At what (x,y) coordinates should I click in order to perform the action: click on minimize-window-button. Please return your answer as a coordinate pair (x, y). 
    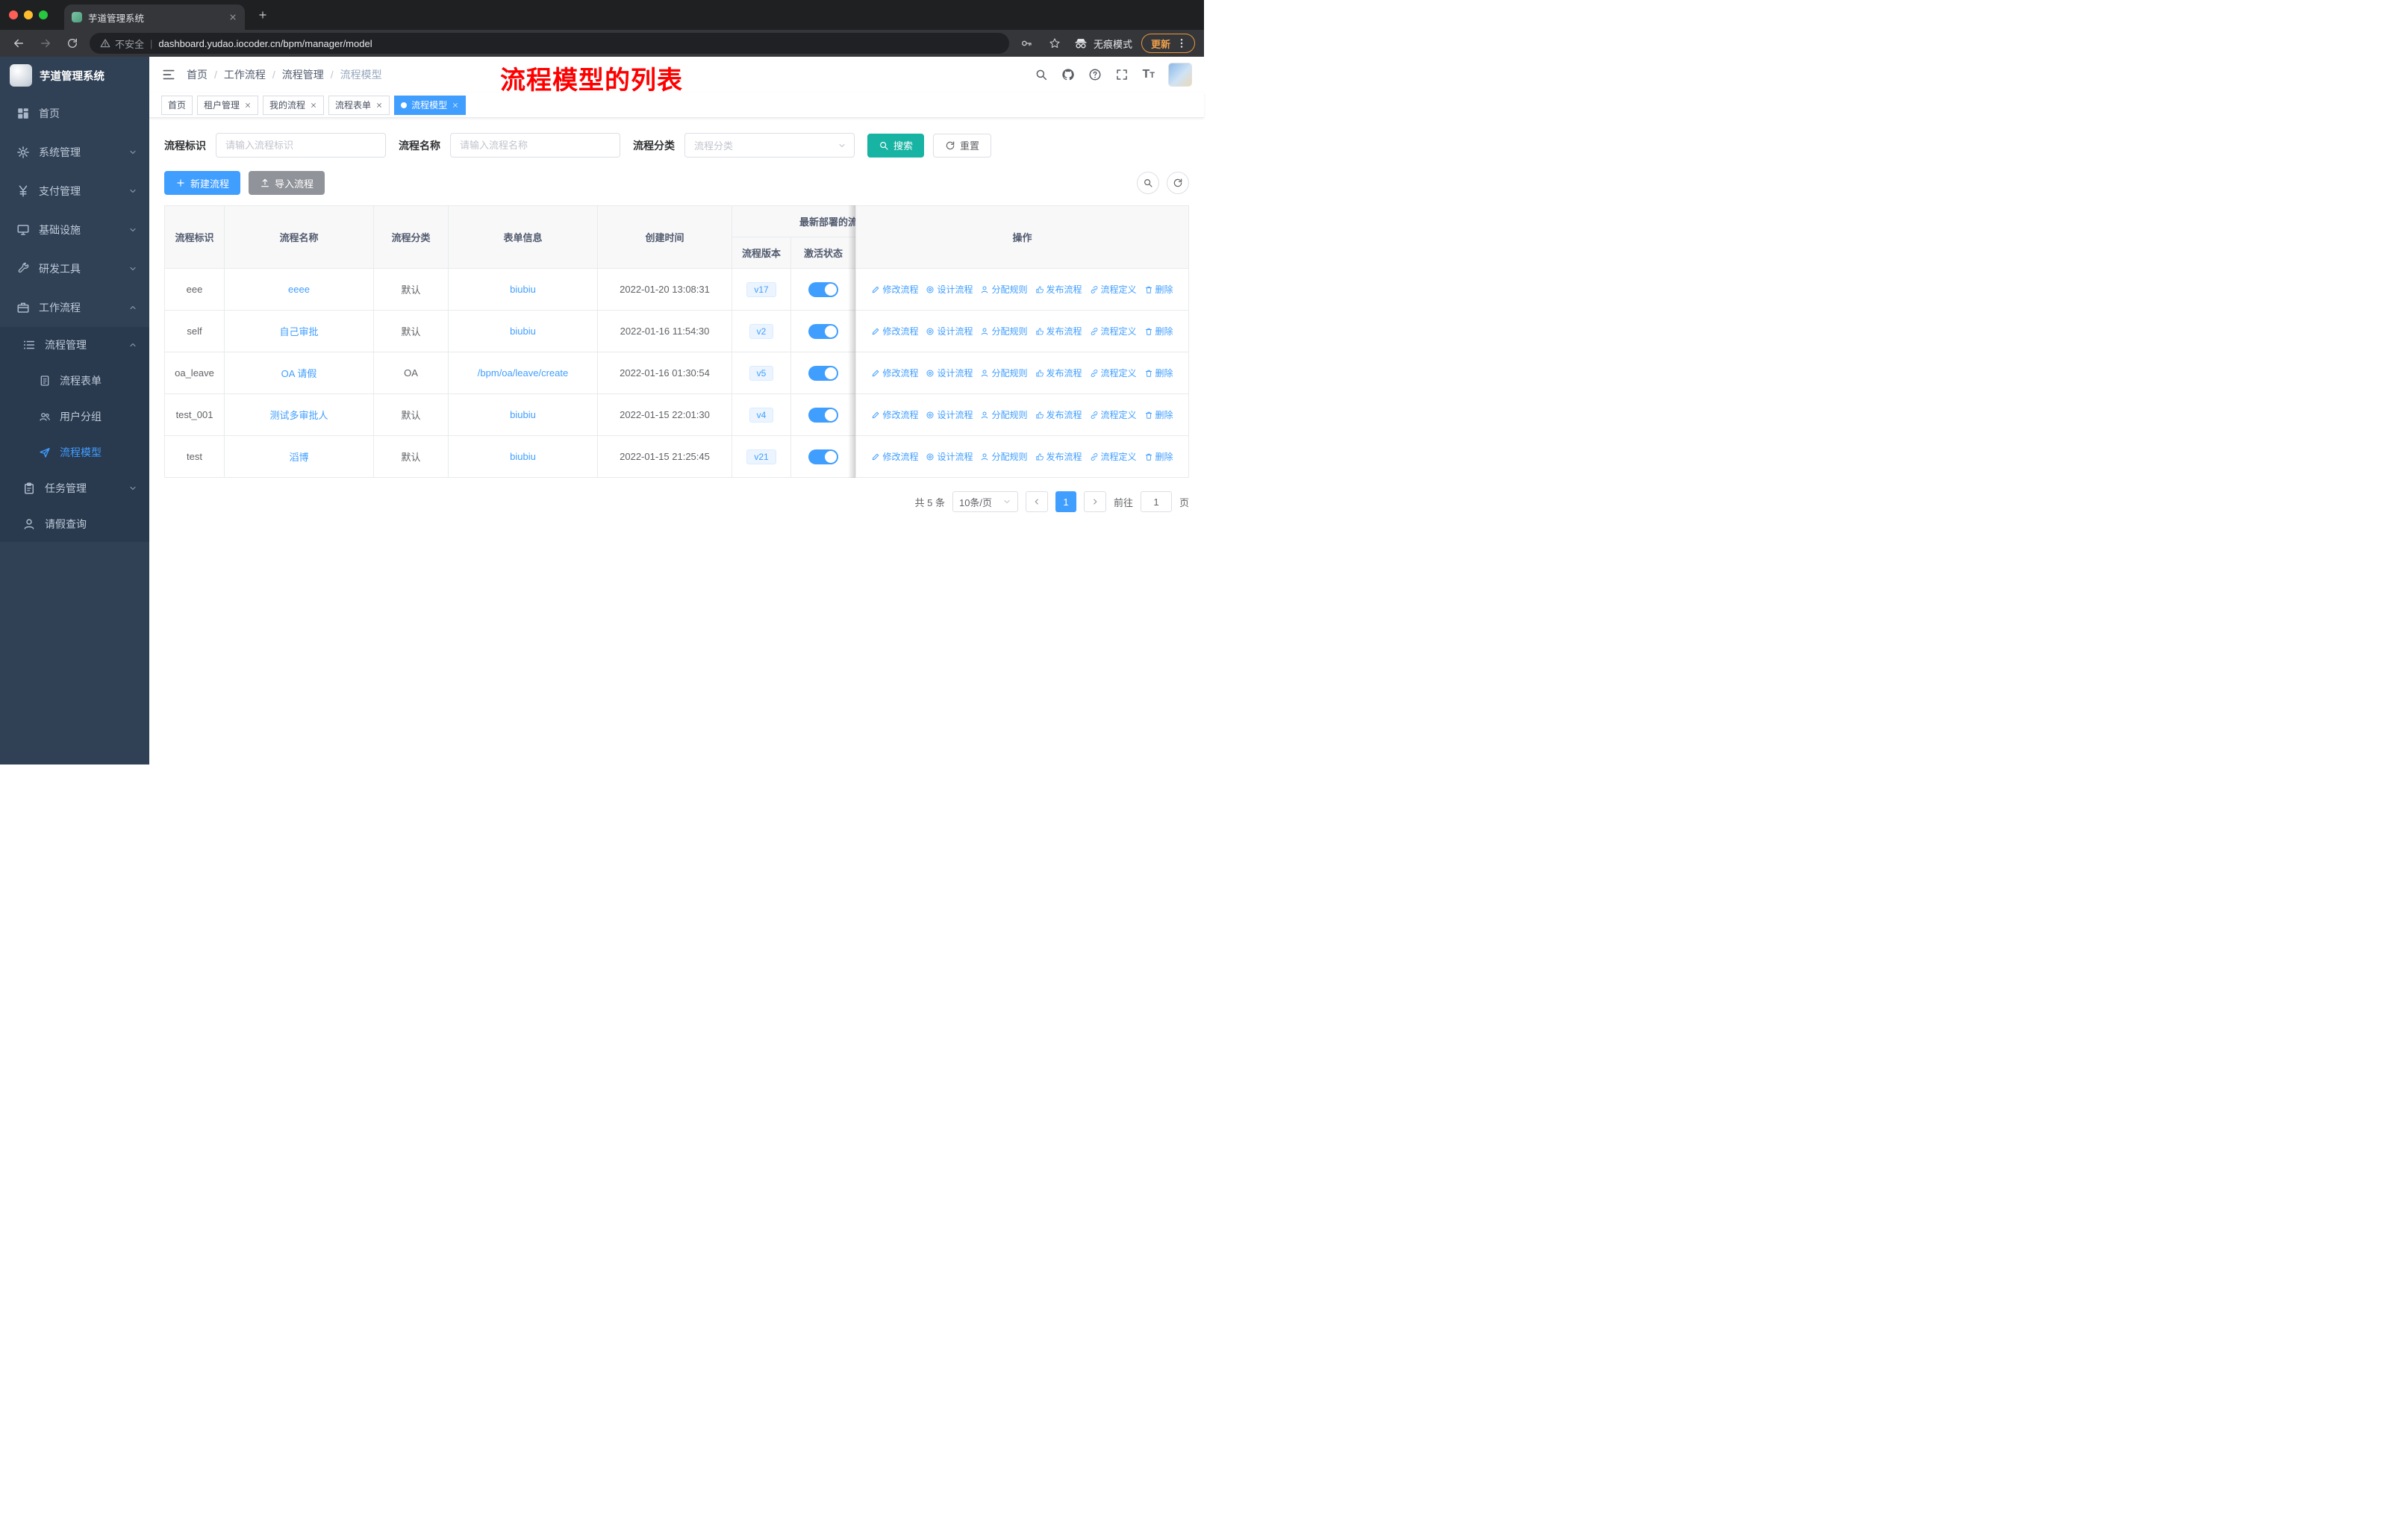
    Looking at the image, I should click on (28, 15).